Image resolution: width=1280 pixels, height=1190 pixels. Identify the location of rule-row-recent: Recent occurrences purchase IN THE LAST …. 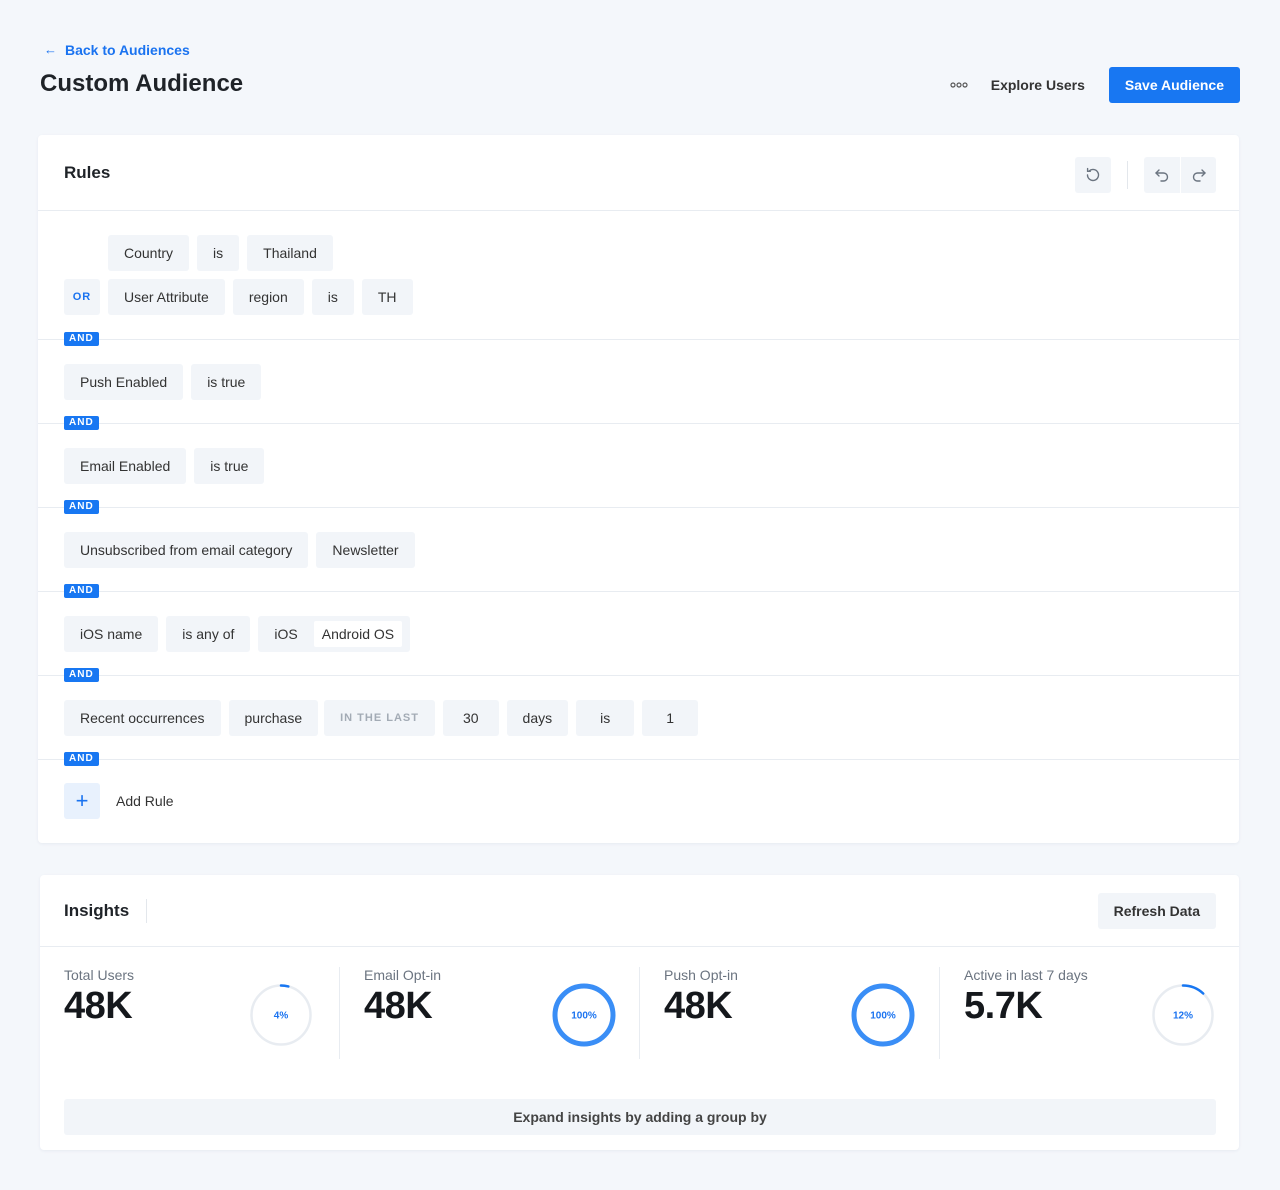
(381, 718).